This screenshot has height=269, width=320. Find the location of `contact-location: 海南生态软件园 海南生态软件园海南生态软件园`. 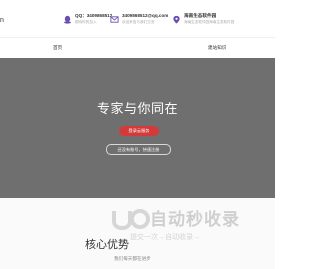

contact-location: 海南生态软件园 海南生态软件园海南生态软件园 is located at coordinates (203, 18).